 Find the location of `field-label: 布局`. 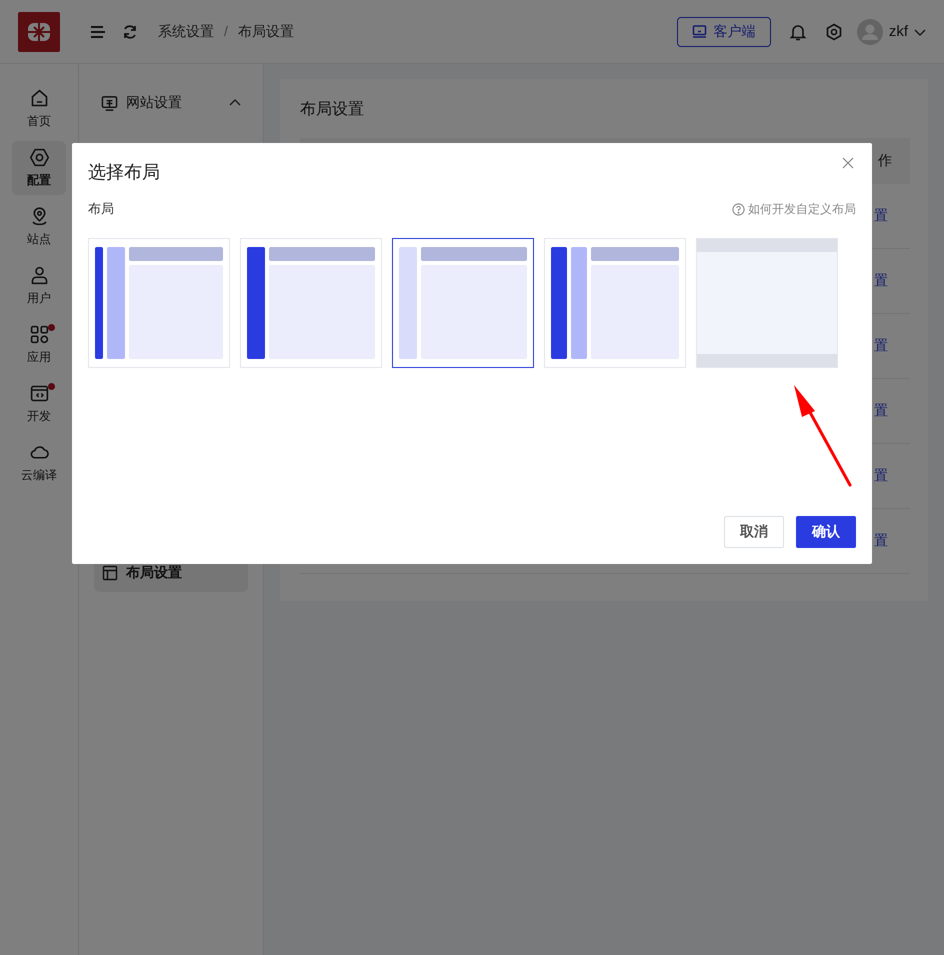

field-label: 布局 is located at coordinates (101, 209).